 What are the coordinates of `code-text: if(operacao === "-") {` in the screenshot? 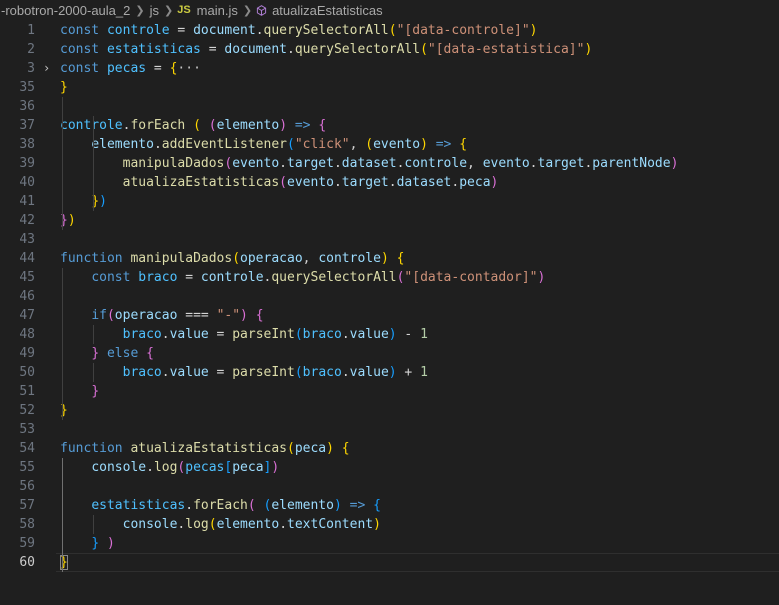 It's located at (161, 315).